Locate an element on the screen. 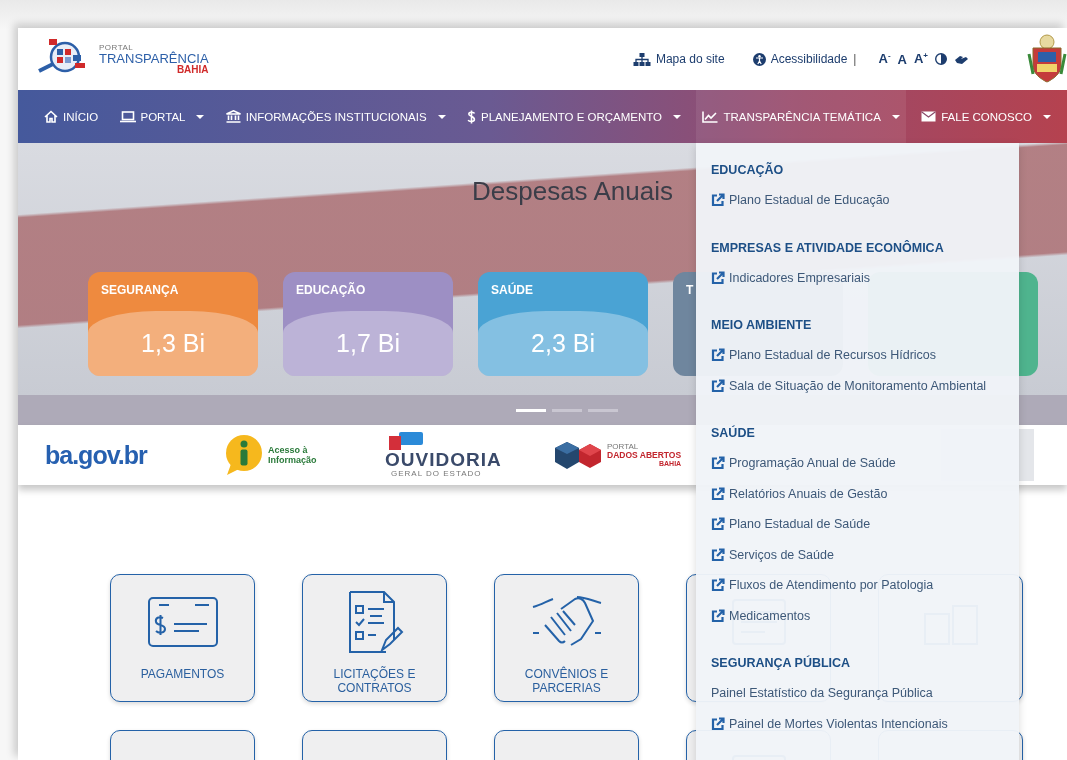  card-value: 1,3 Bi is located at coordinates (173, 343).